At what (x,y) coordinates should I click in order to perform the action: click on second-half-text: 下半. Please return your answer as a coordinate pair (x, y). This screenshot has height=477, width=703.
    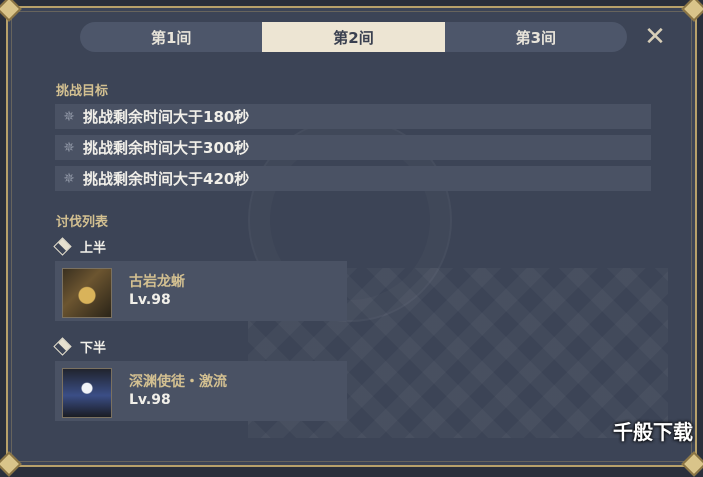
    Looking at the image, I should click on (93, 348).